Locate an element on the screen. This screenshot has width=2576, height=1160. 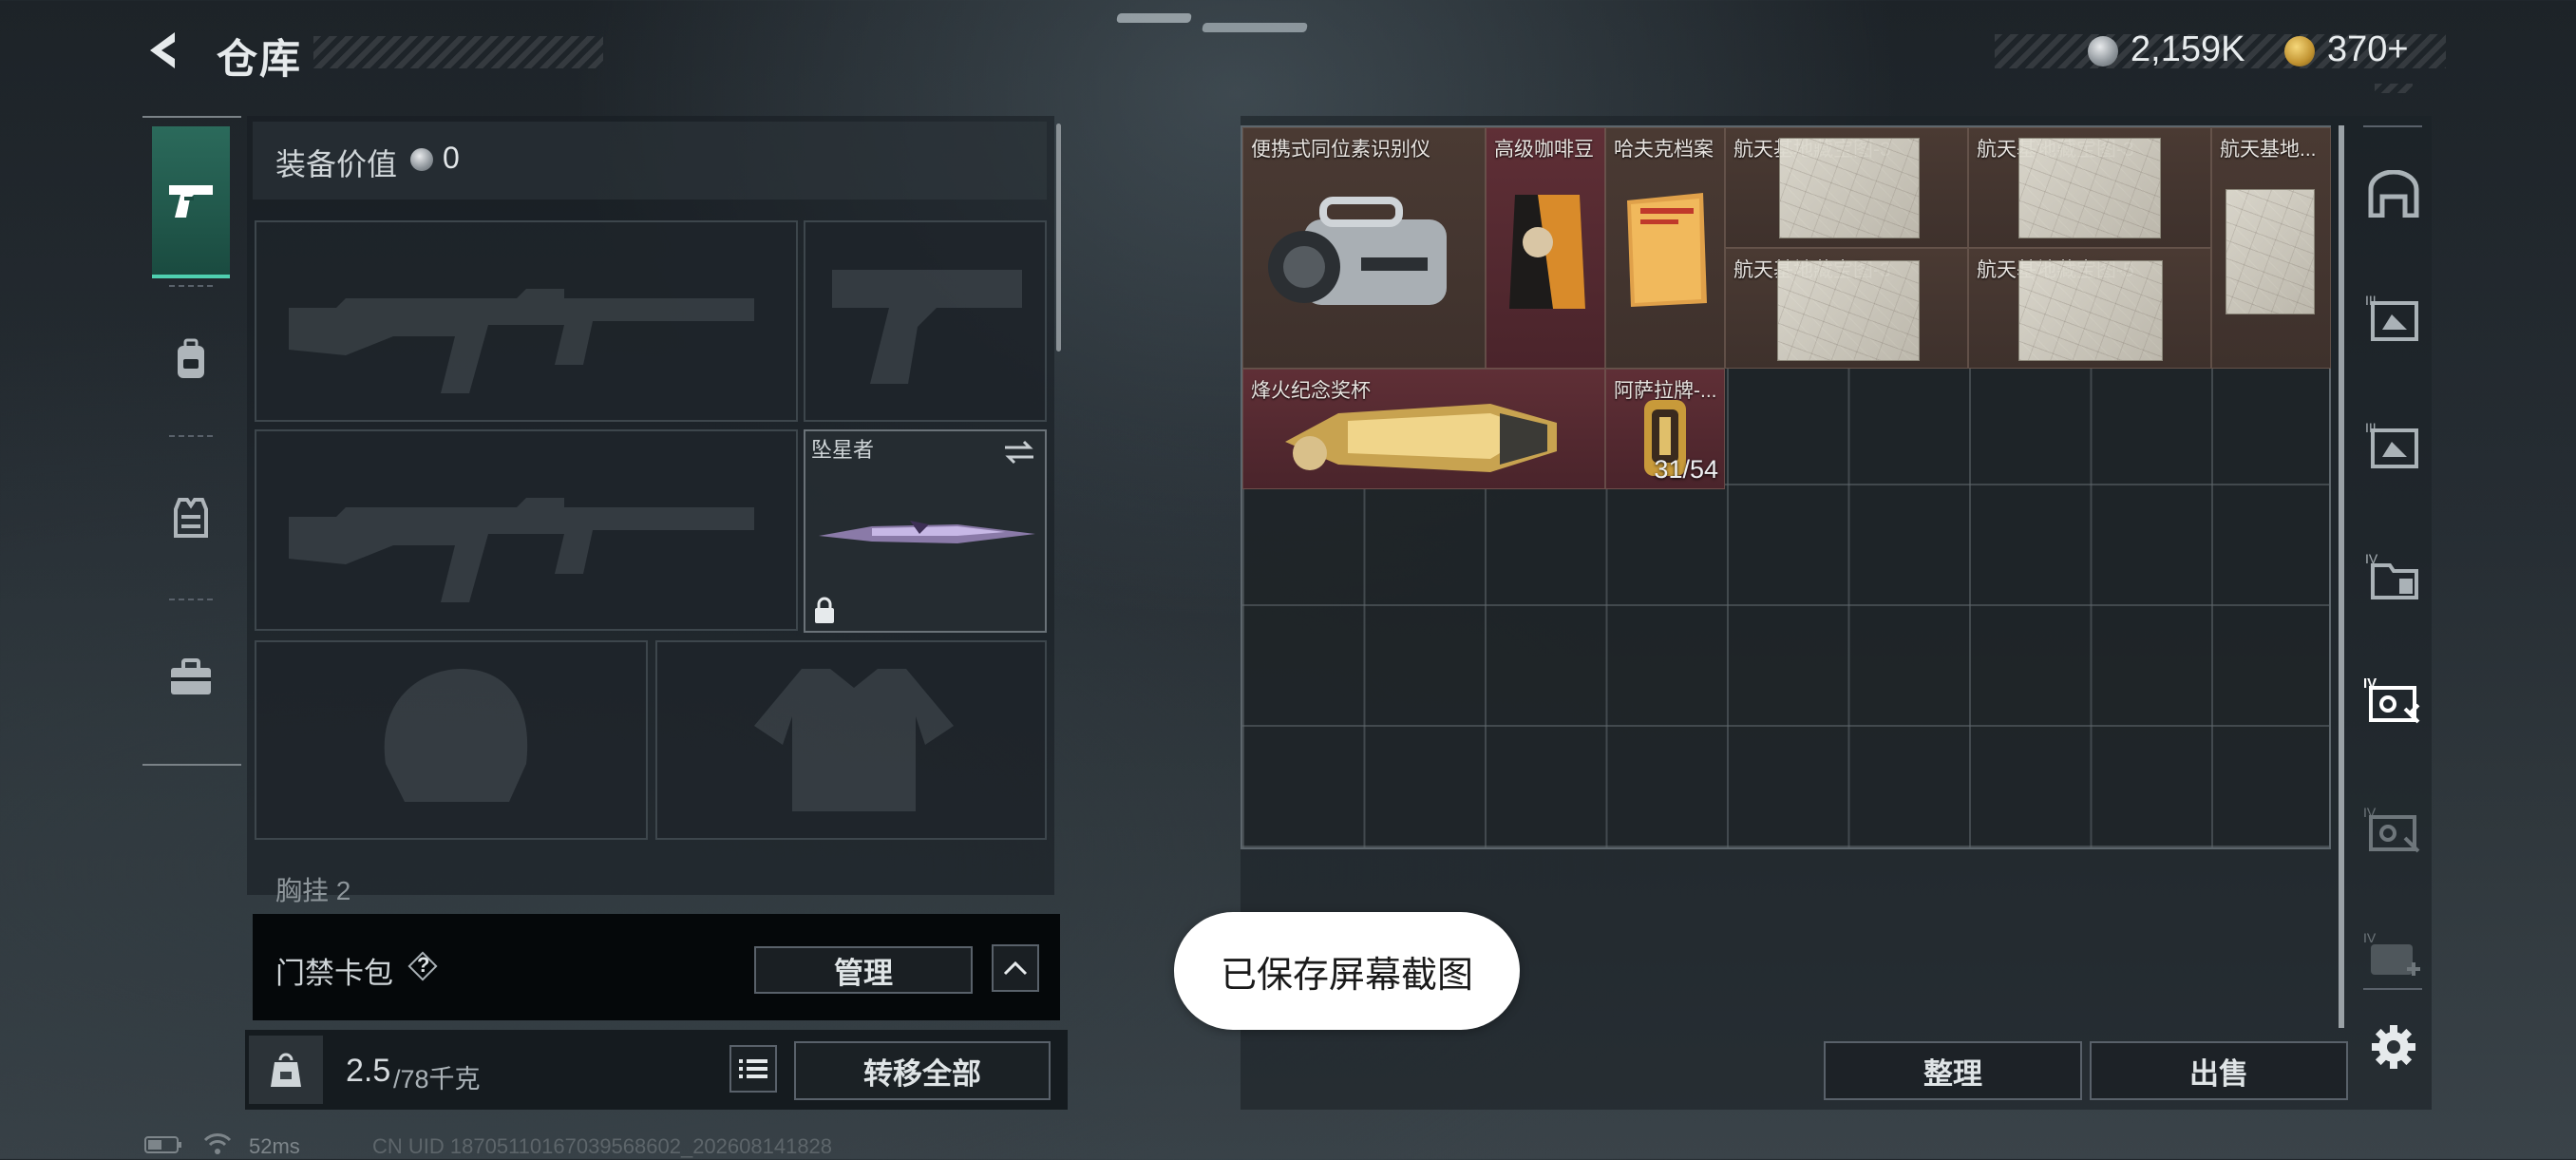
tier4-folder-icon: IV is located at coordinates (2391, 575).